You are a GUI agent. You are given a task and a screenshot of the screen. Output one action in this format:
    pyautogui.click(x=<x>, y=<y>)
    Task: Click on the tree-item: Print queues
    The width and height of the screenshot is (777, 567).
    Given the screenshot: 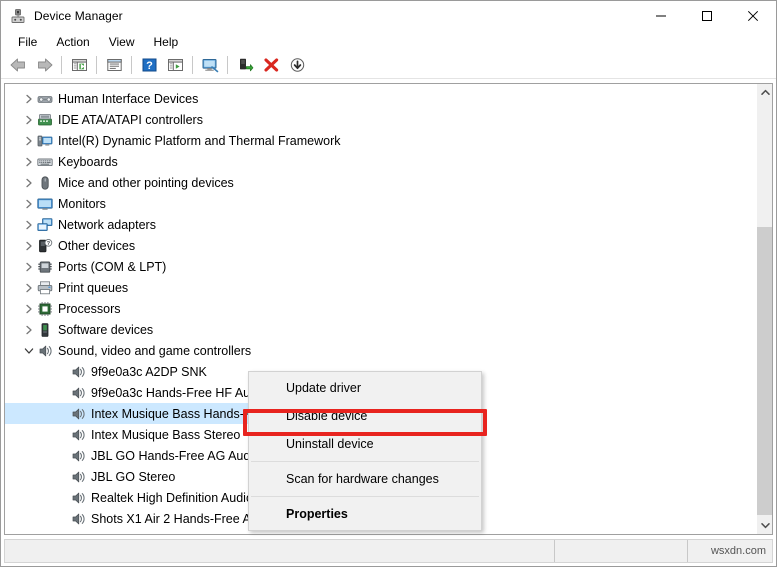 What is the action you would take?
    pyautogui.click(x=381, y=287)
    